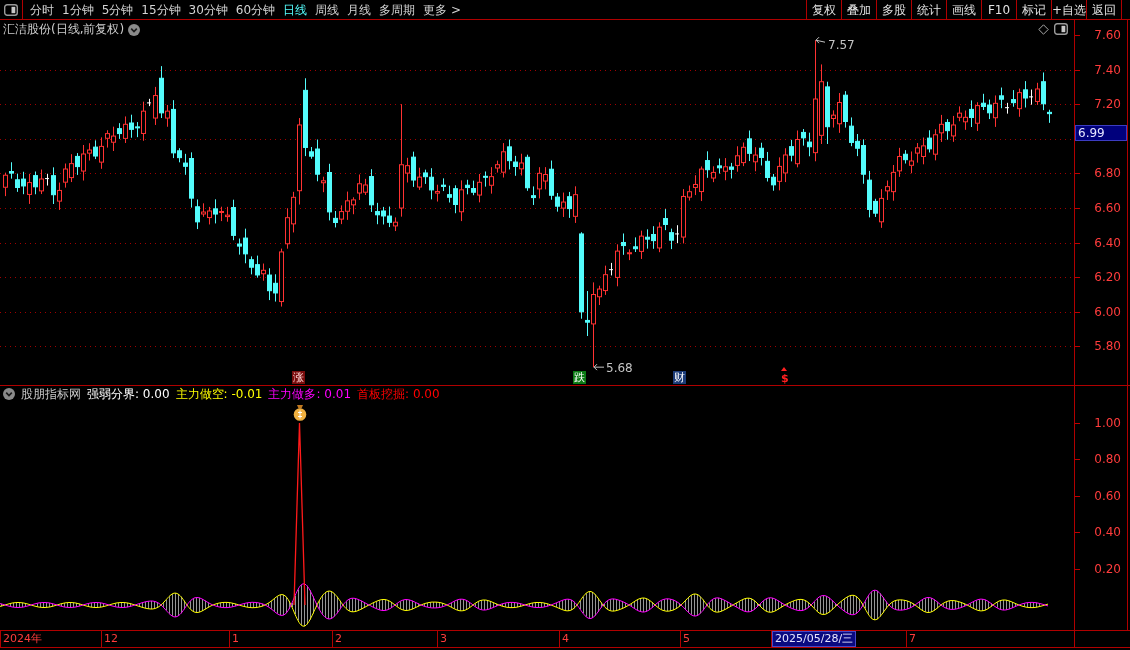 This screenshot has height=650, width=1130. Describe the element at coordinates (161, 9) in the screenshot. I see `period-tab: 15分钟` at that location.